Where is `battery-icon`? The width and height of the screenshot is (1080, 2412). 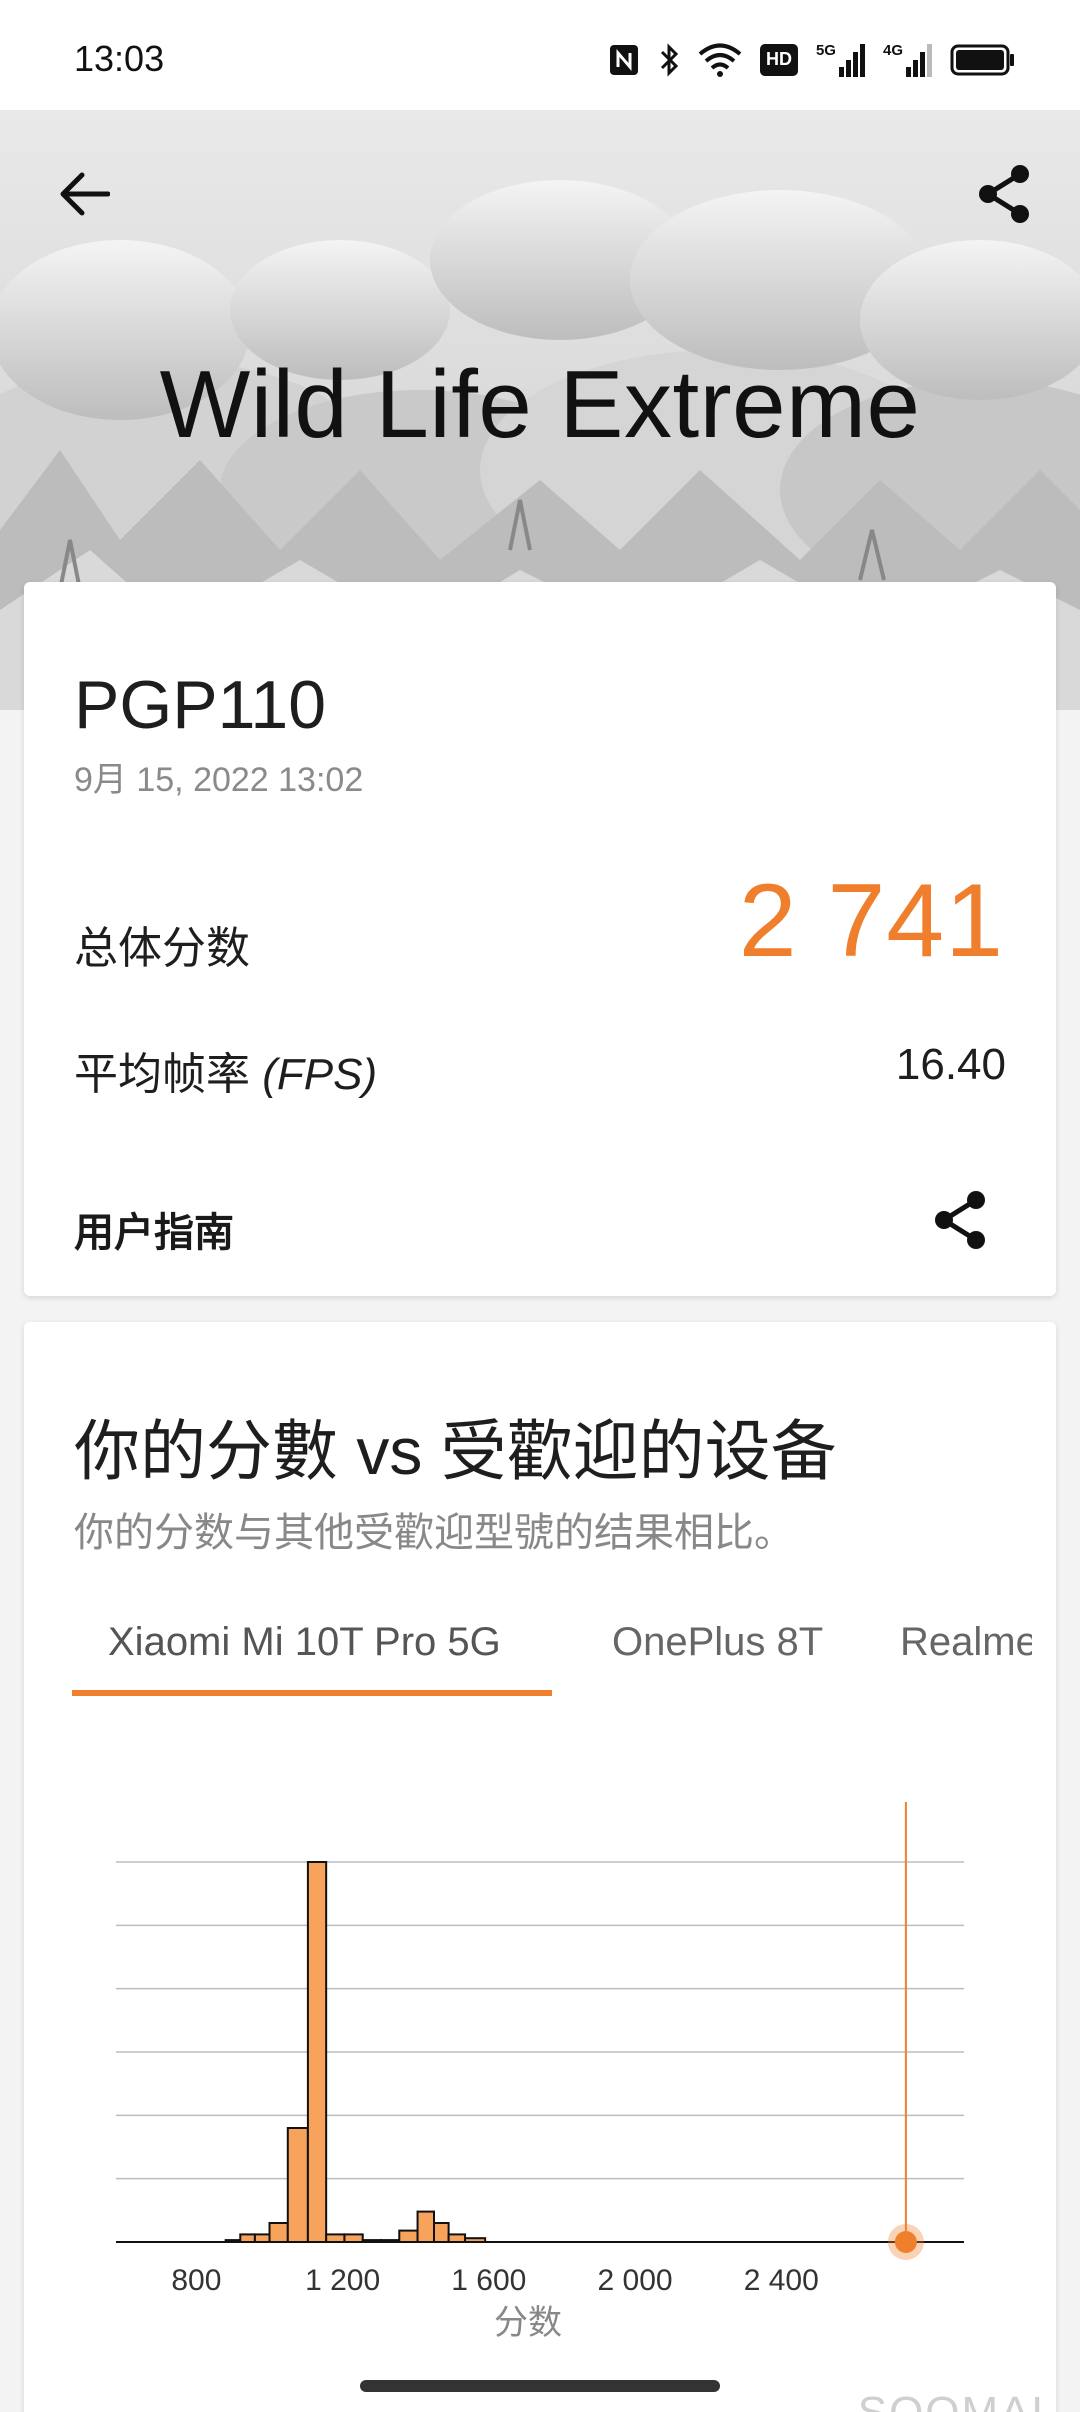 battery-icon is located at coordinates (983, 60).